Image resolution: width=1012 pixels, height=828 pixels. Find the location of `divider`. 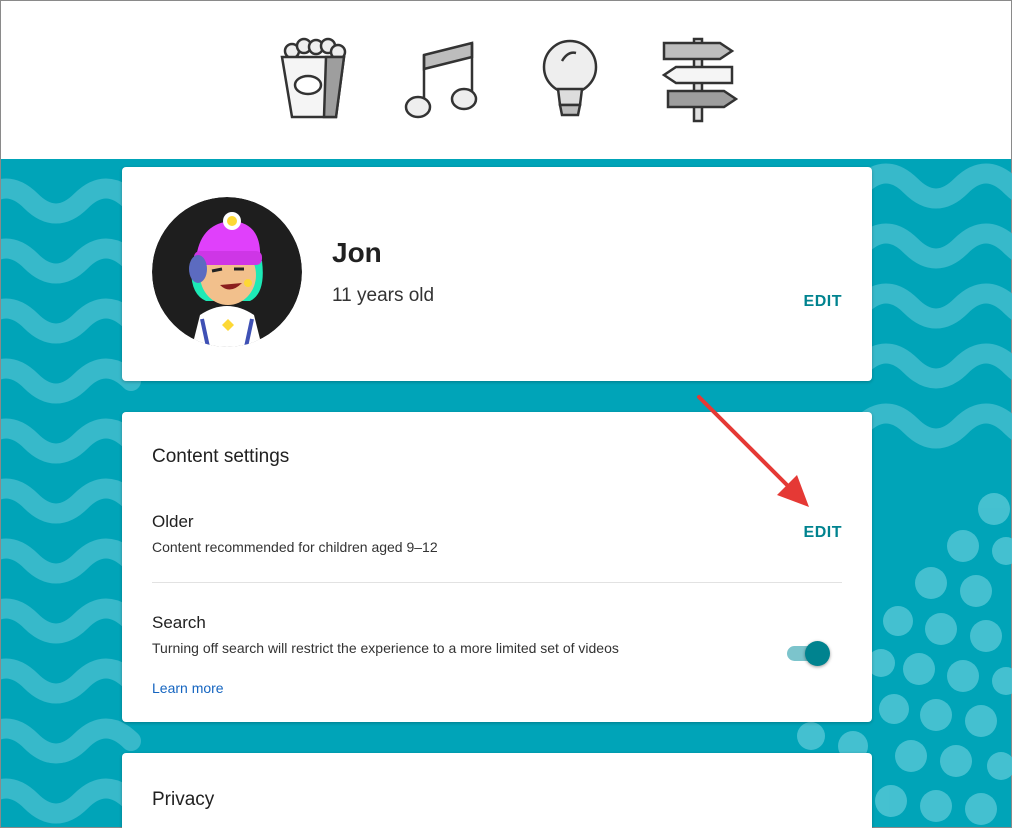

divider is located at coordinates (497, 582).